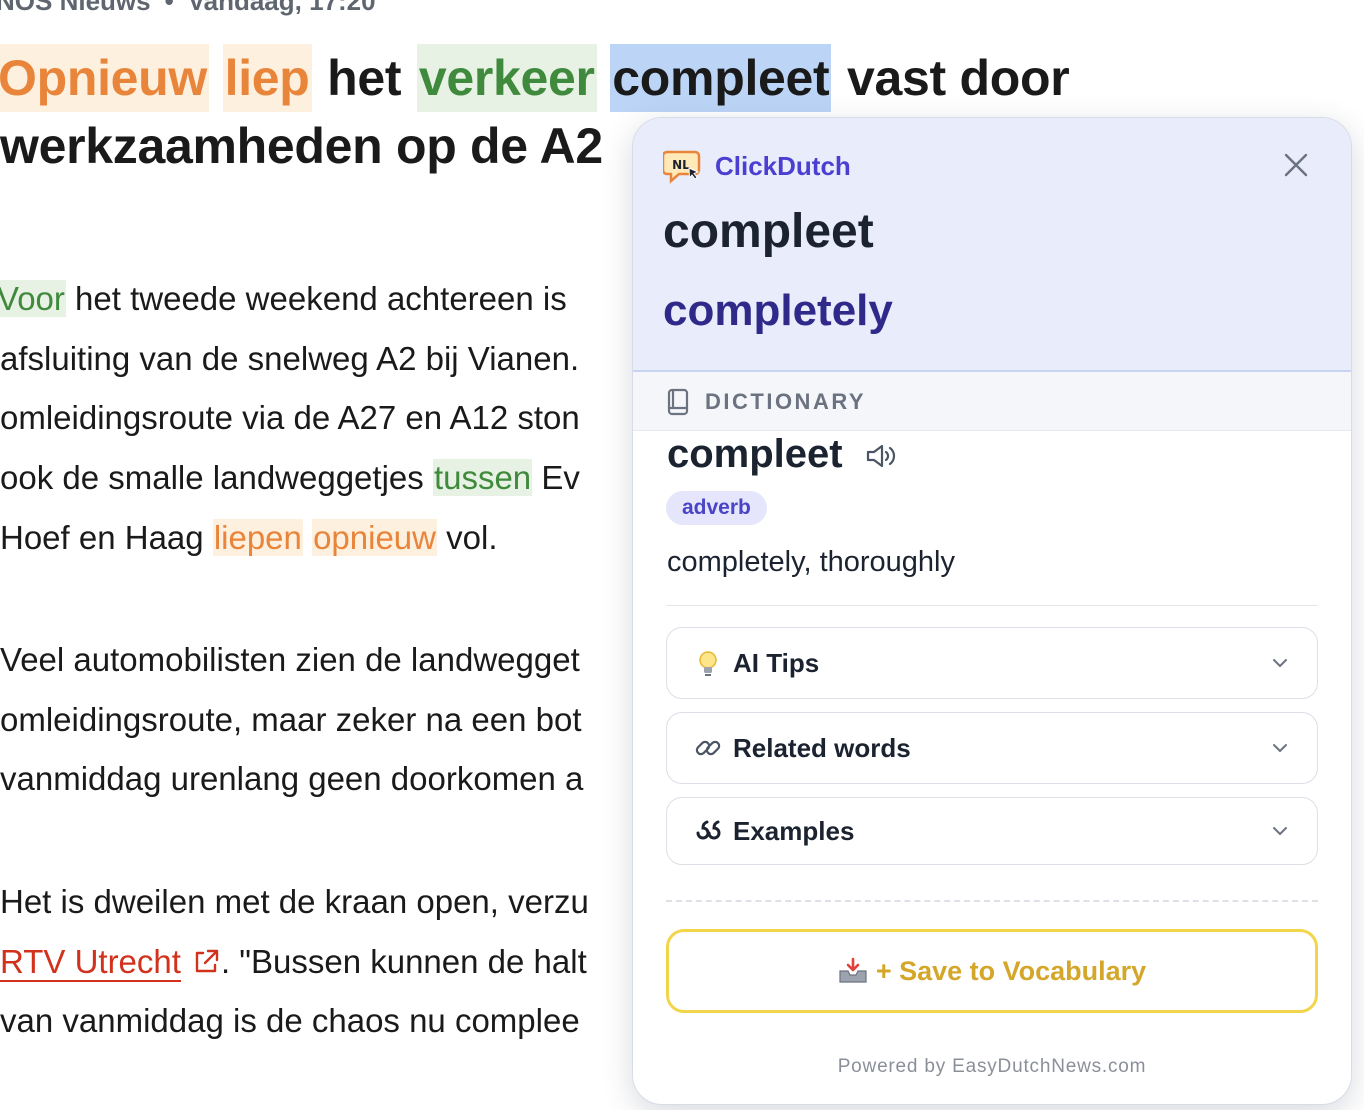  I want to click on article-source: NOS Nieuws, so click(75, 8).